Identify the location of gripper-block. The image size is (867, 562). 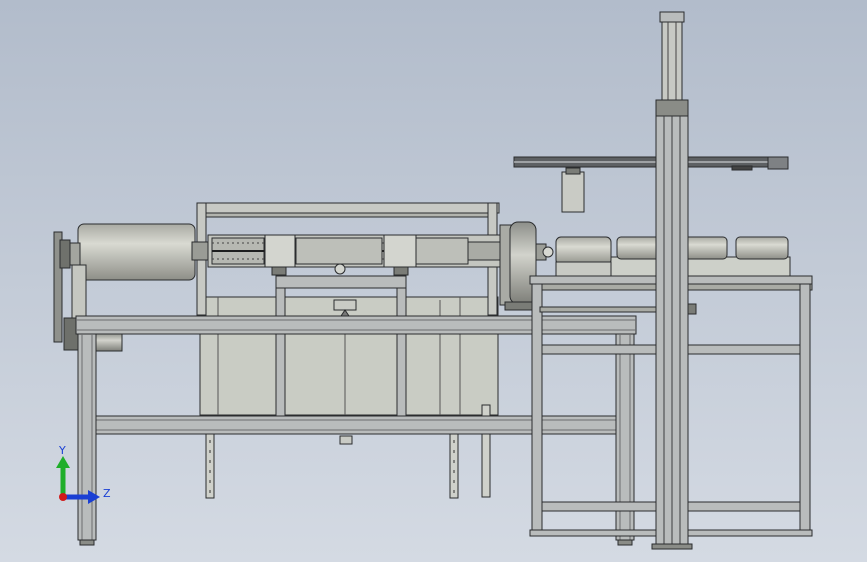
(573, 192).